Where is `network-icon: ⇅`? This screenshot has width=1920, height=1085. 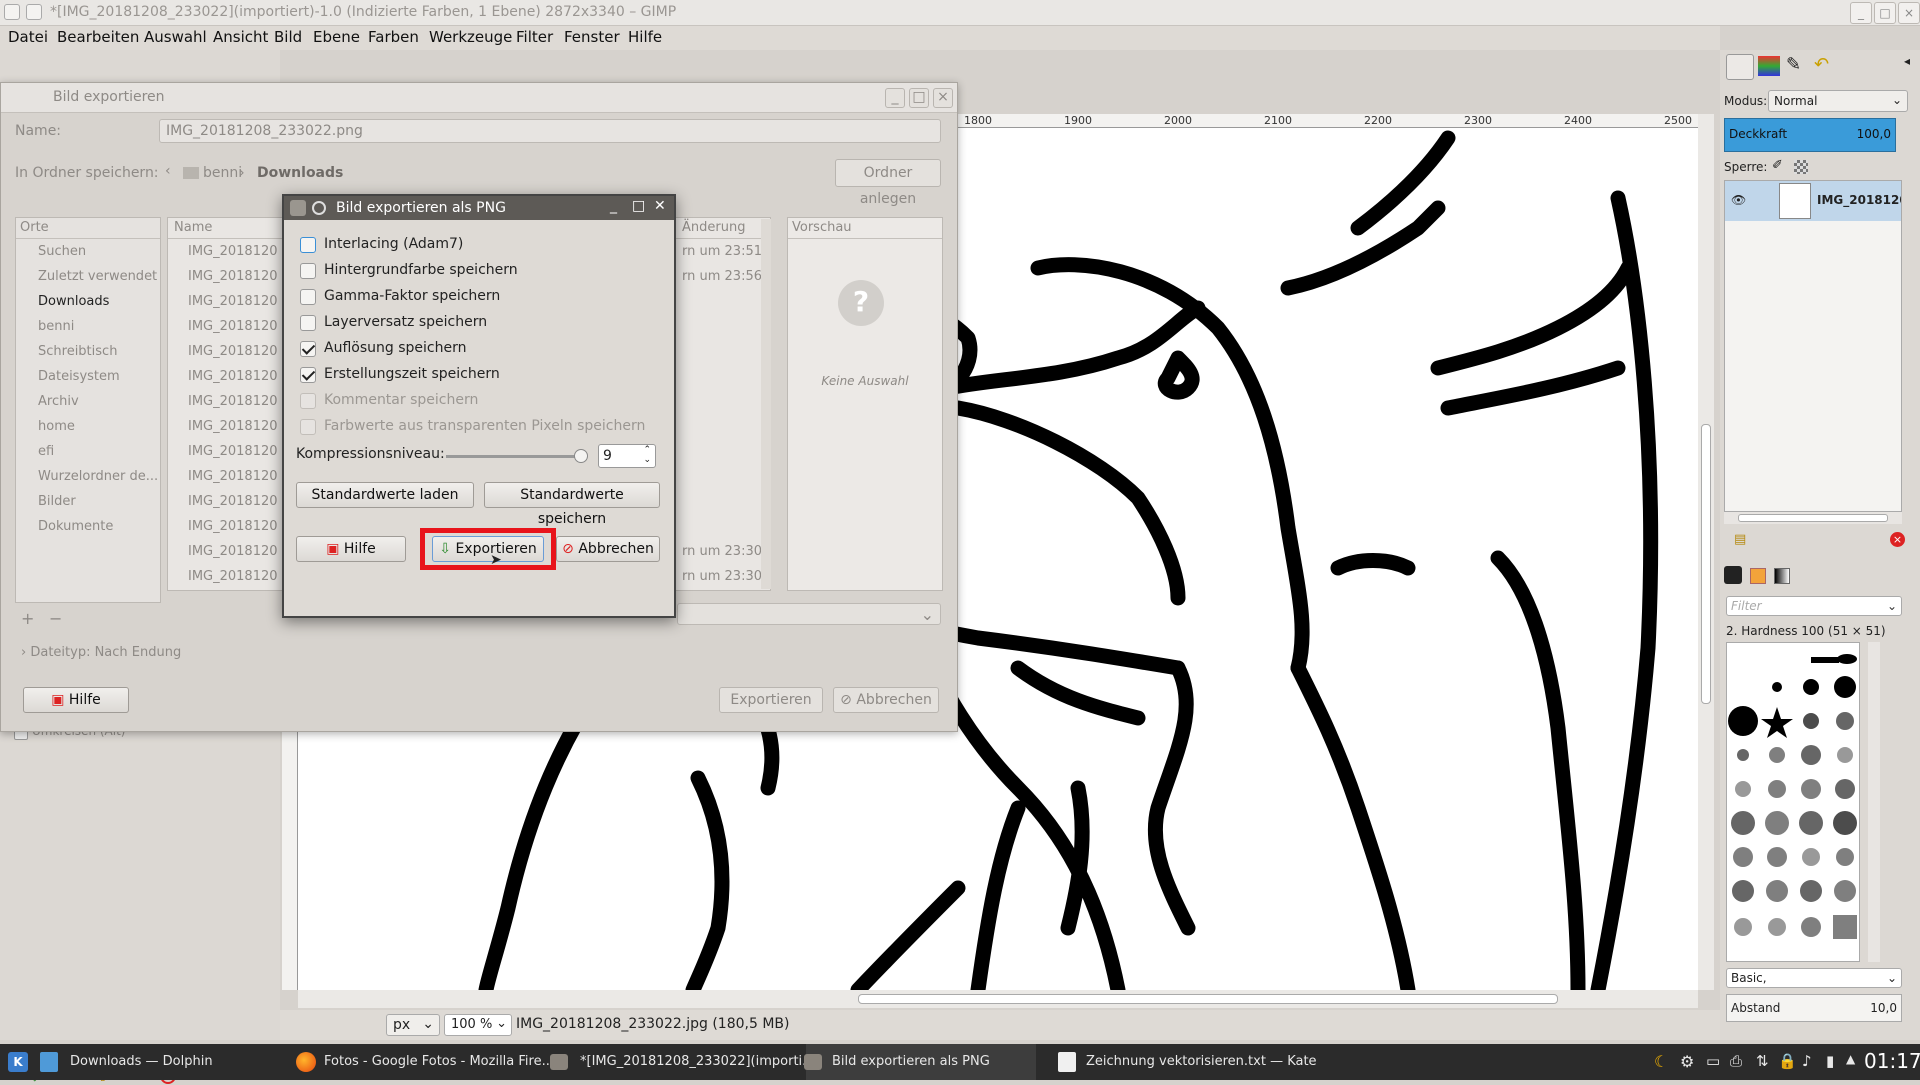 network-icon: ⇅ is located at coordinates (1762, 1061).